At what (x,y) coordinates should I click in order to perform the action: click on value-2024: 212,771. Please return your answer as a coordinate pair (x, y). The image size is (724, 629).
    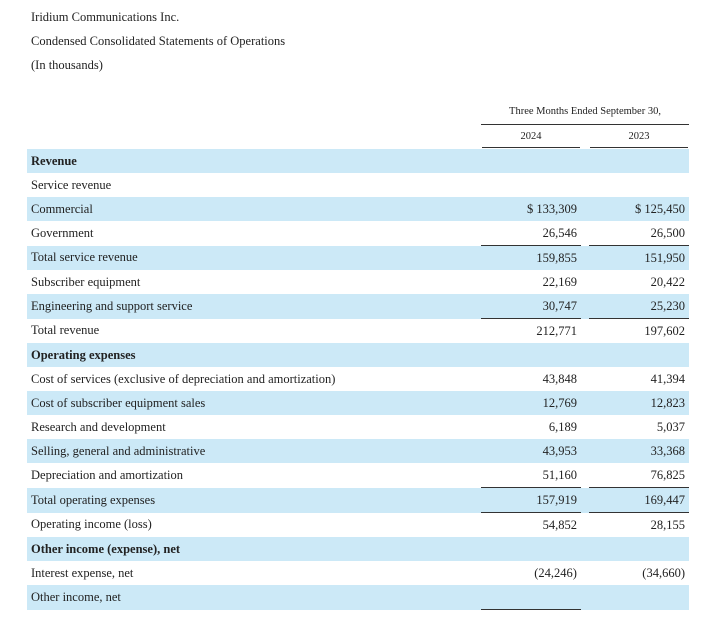
    Looking at the image, I should click on (556, 330).